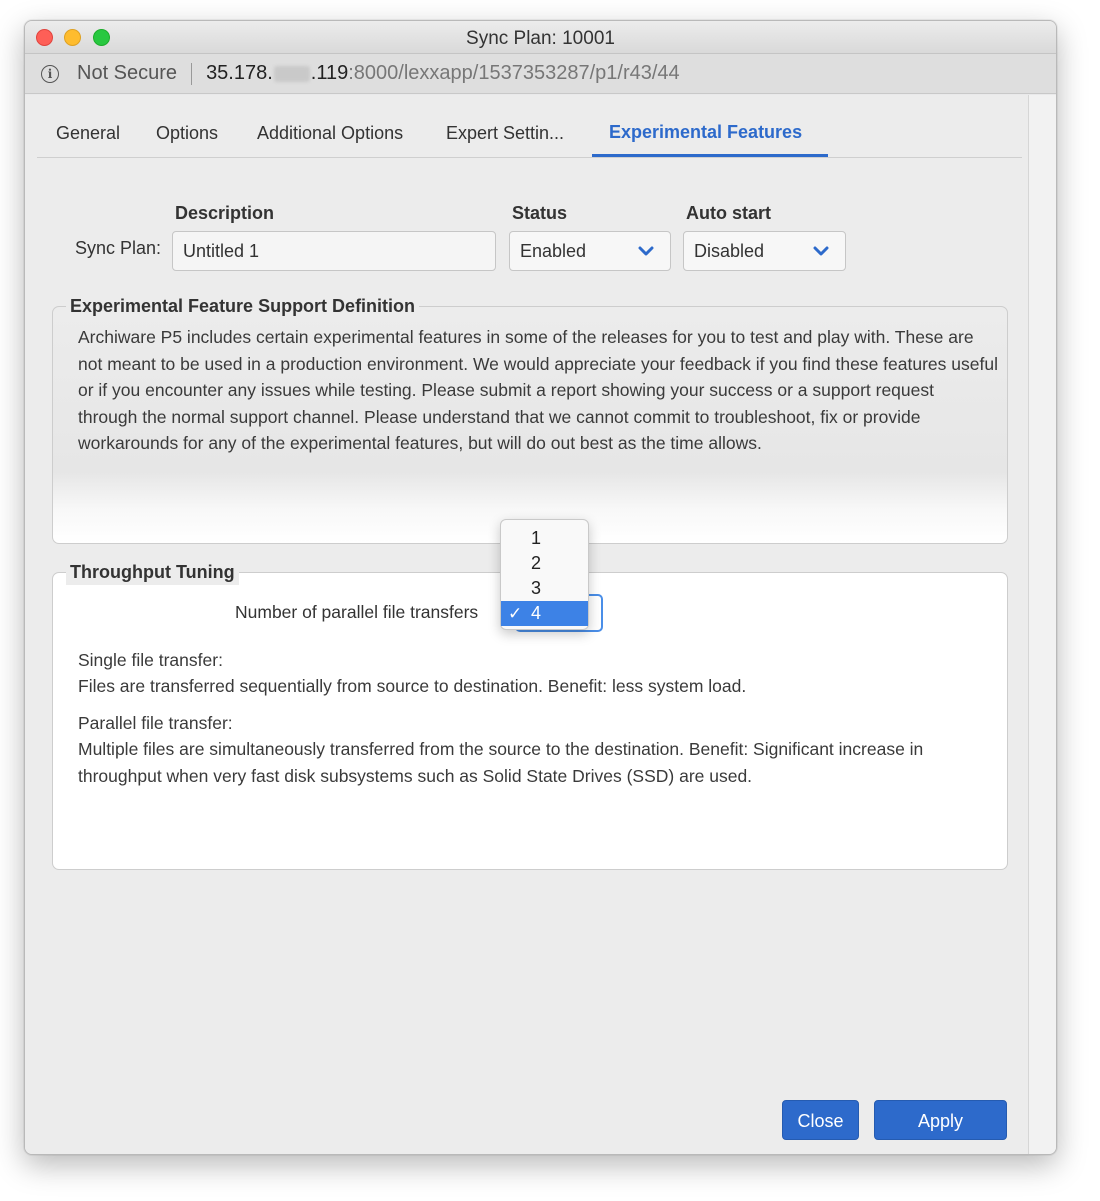 This screenshot has height=1201, width=1100. What do you see at coordinates (705, 132) in the screenshot?
I see `tab-experimental-features: Experimental Features` at bounding box center [705, 132].